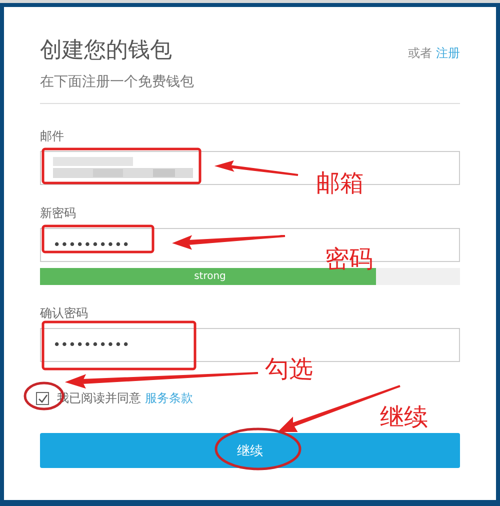 The height and width of the screenshot is (506, 500). Describe the element at coordinates (250, 450) in the screenshot. I see `continue-button: 继续` at that location.